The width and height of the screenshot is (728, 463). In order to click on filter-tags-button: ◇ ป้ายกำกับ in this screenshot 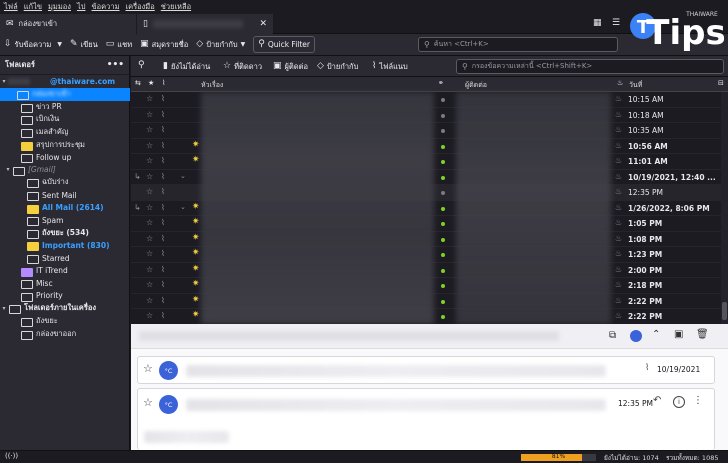, I will do `click(337, 66)`.